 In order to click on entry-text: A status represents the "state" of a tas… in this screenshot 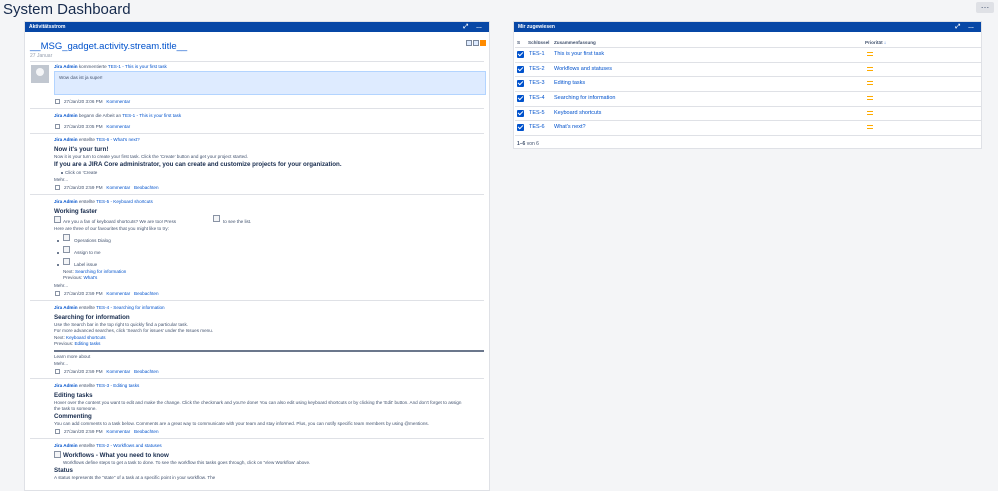, I will do `click(135, 477)`.